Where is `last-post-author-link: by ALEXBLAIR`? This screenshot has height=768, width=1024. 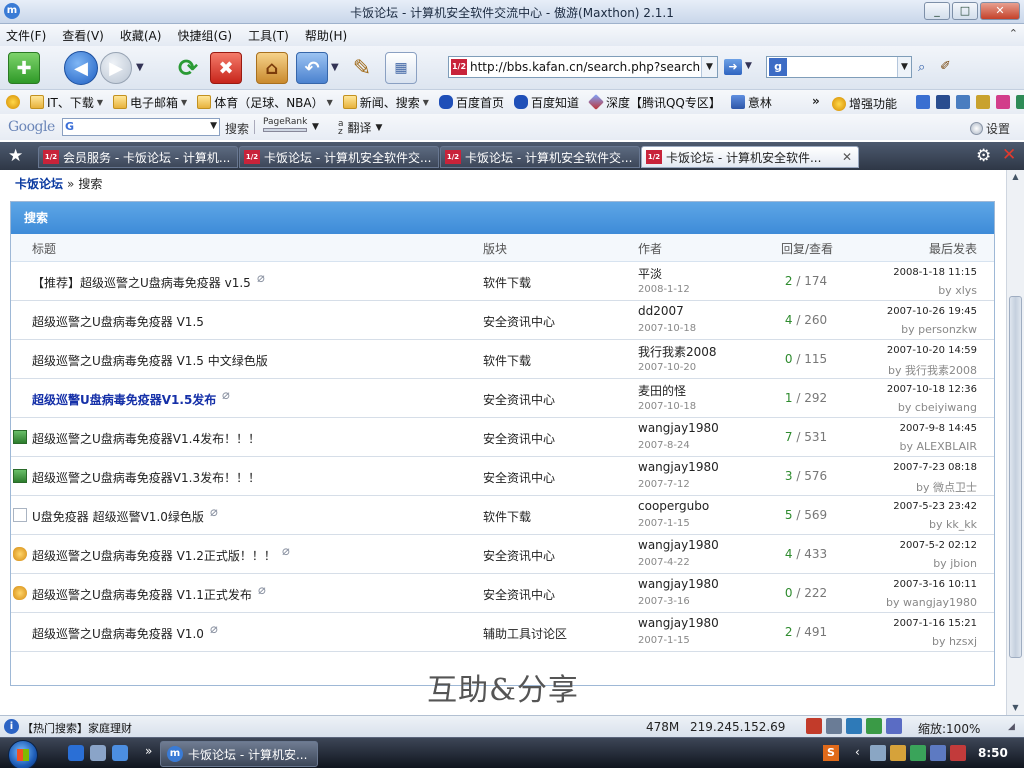
last-post-author-link: by ALEXBLAIR is located at coordinates (938, 446).